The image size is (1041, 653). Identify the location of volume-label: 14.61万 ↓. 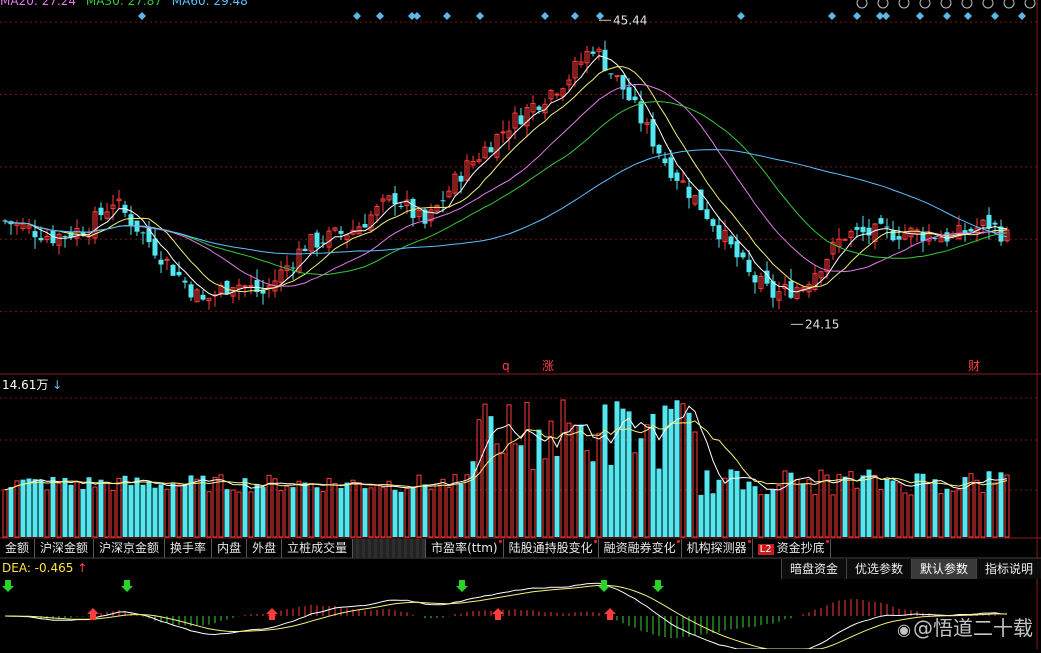
(32, 385).